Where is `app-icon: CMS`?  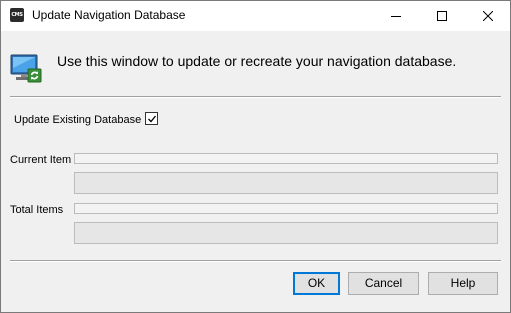 app-icon: CMS is located at coordinates (17, 15).